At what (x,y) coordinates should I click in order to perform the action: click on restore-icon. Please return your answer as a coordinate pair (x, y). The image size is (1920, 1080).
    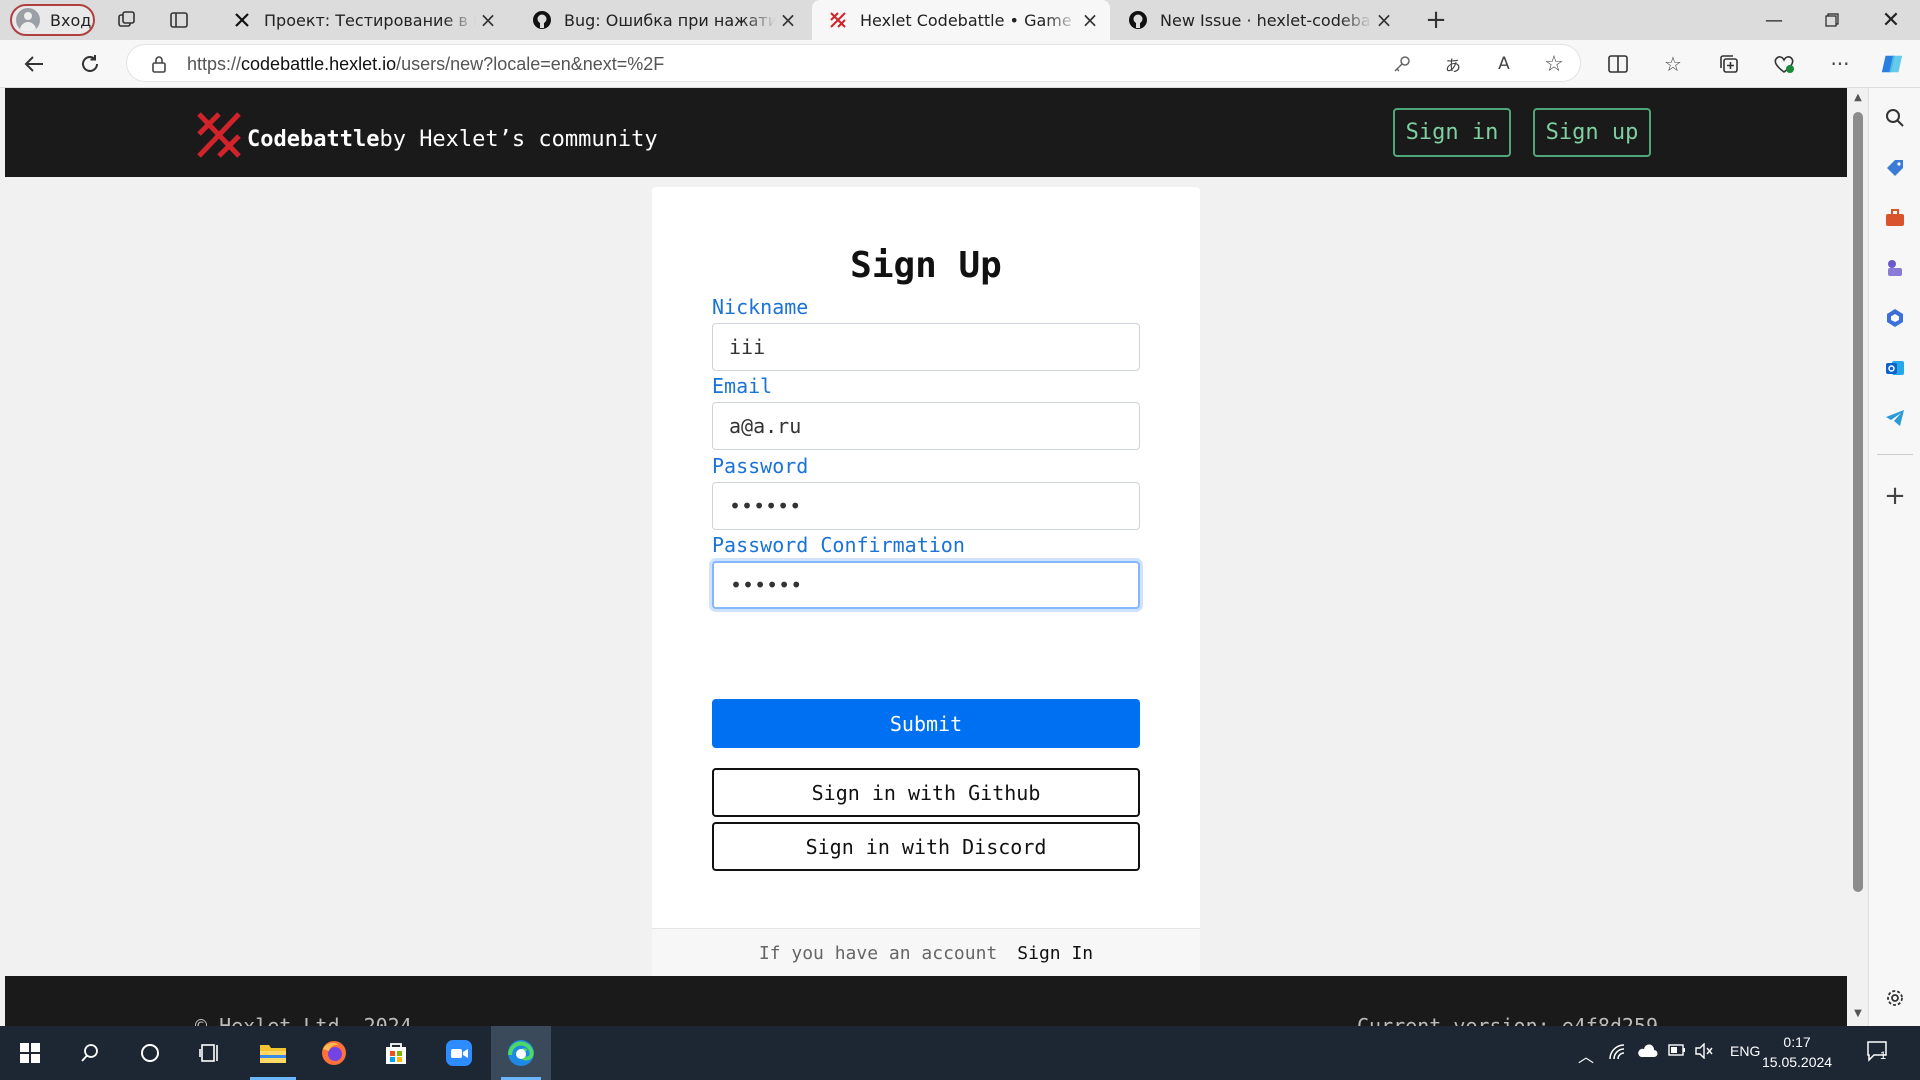
    Looking at the image, I should click on (1832, 20).